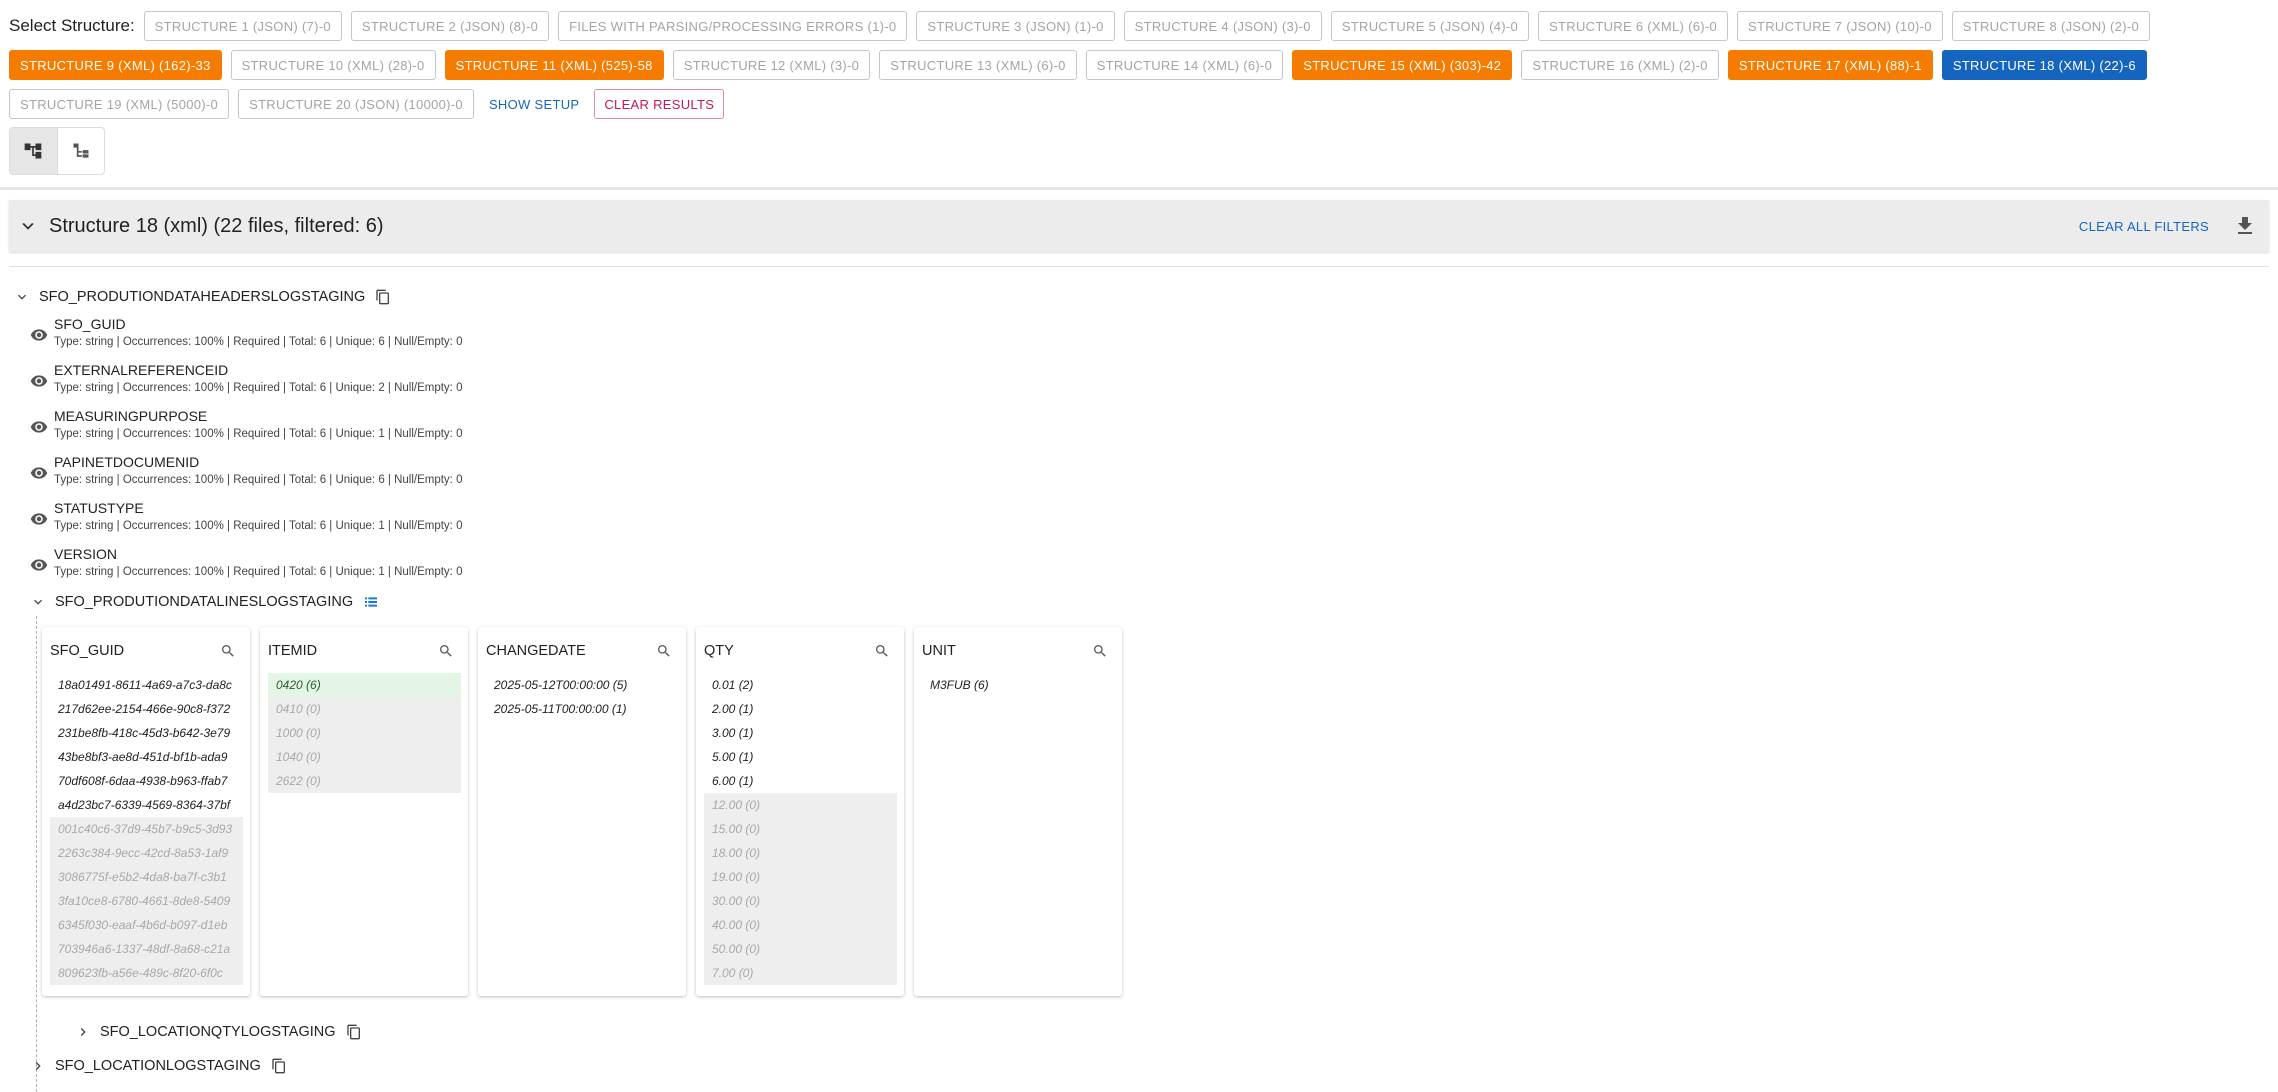 Image resolution: width=2278 pixels, height=1092 pixels. I want to click on clear-all-filters-button: CLEAR ALL FILTERS, so click(2144, 226).